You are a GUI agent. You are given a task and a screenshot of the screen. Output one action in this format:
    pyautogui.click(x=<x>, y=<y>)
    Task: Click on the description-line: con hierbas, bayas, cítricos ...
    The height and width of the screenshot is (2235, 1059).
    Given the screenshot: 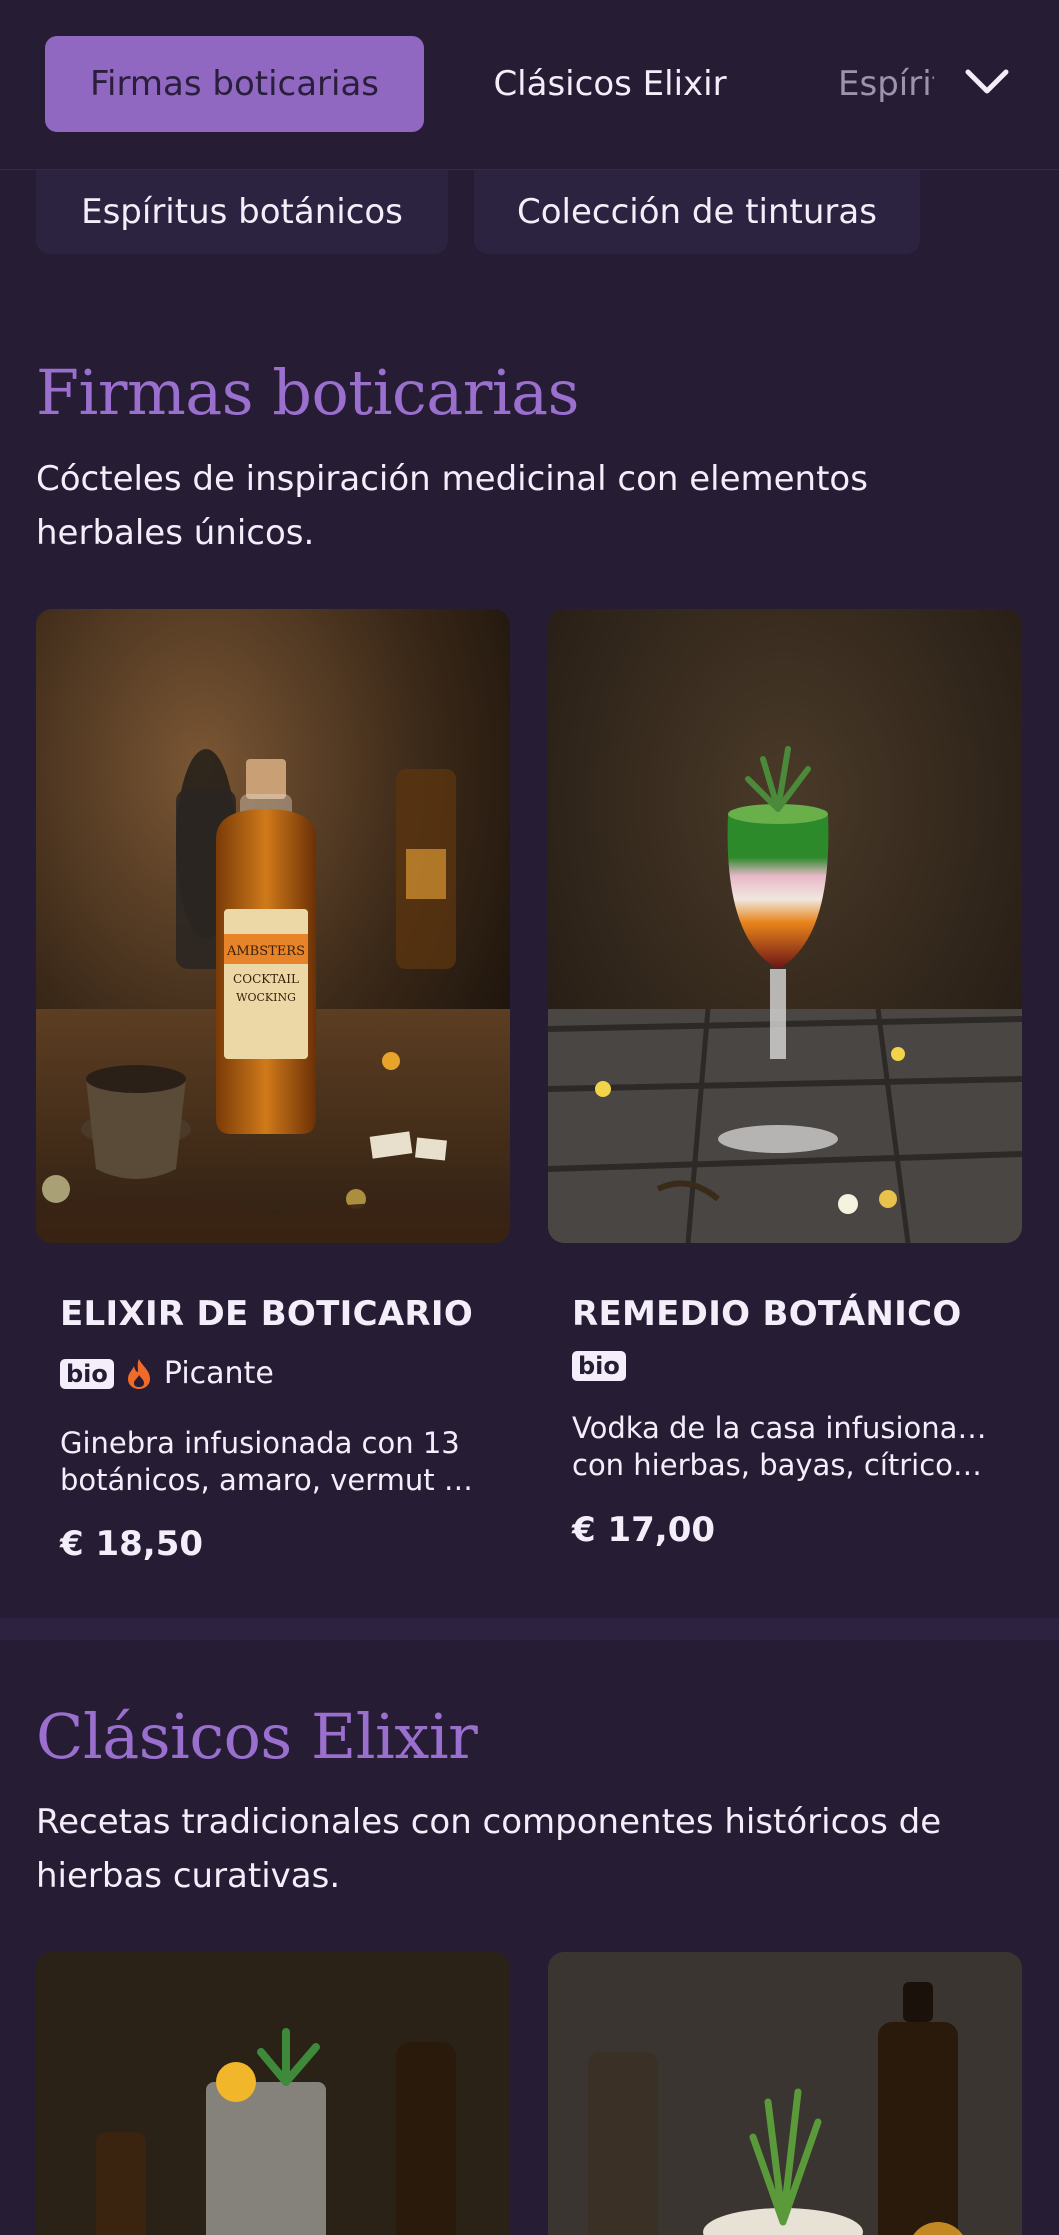 What is the action you would take?
    pyautogui.click(x=782, y=1465)
    